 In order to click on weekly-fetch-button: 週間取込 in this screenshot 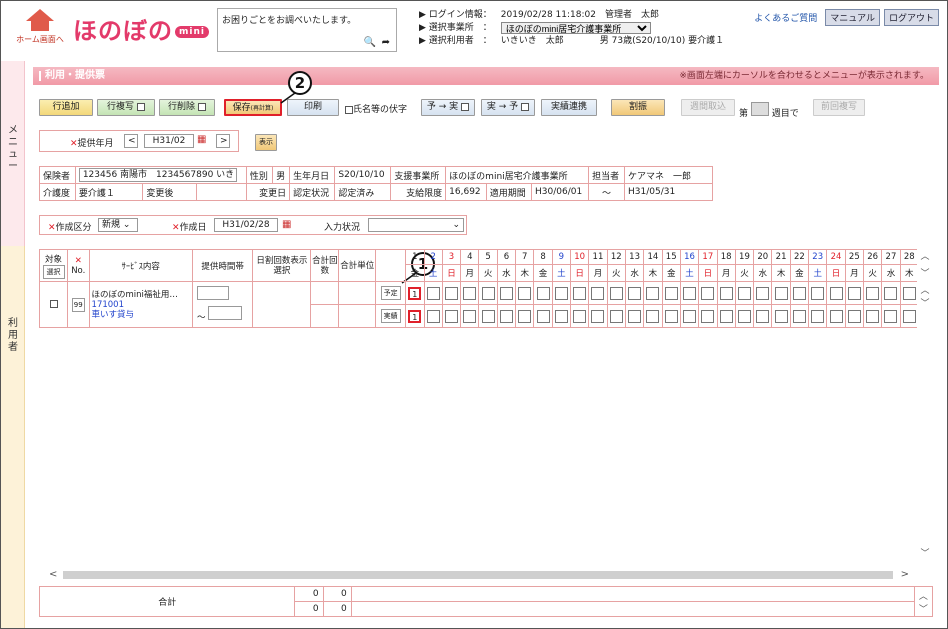, I will do `click(708, 107)`.